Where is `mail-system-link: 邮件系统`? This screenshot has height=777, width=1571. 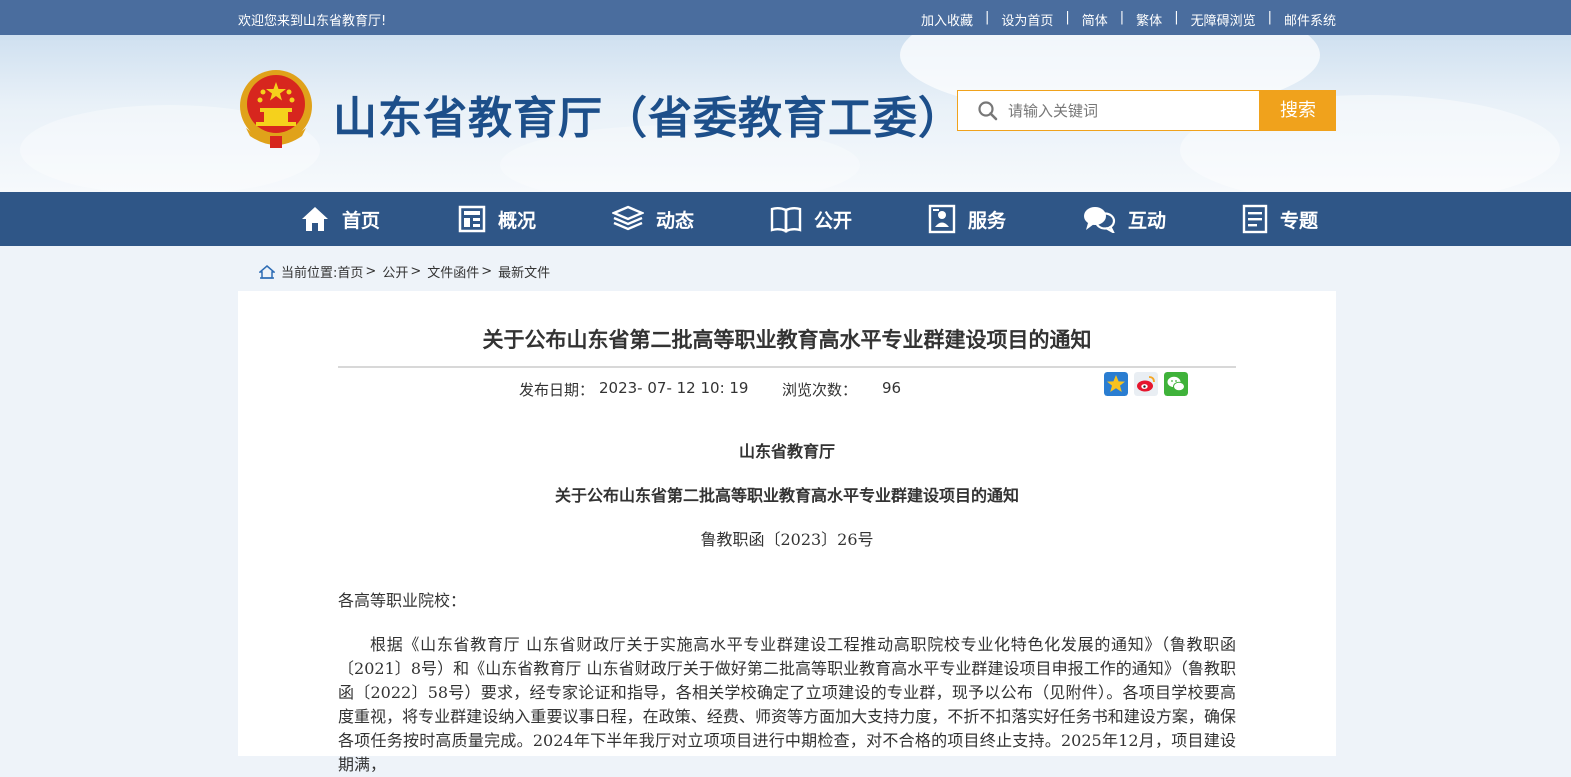 mail-system-link: 邮件系统 is located at coordinates (1310, 19).